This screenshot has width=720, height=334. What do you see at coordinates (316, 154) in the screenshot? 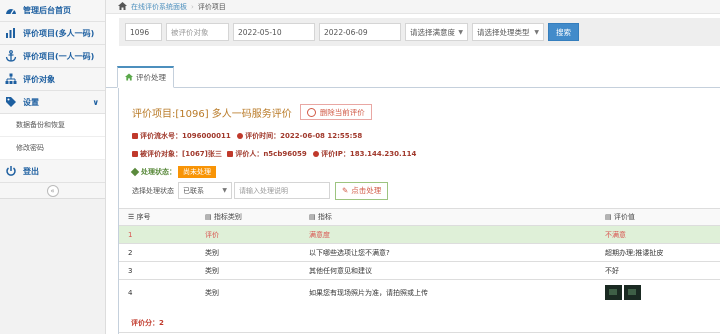
I see `apple-icon` at bounding box center [316, 154].